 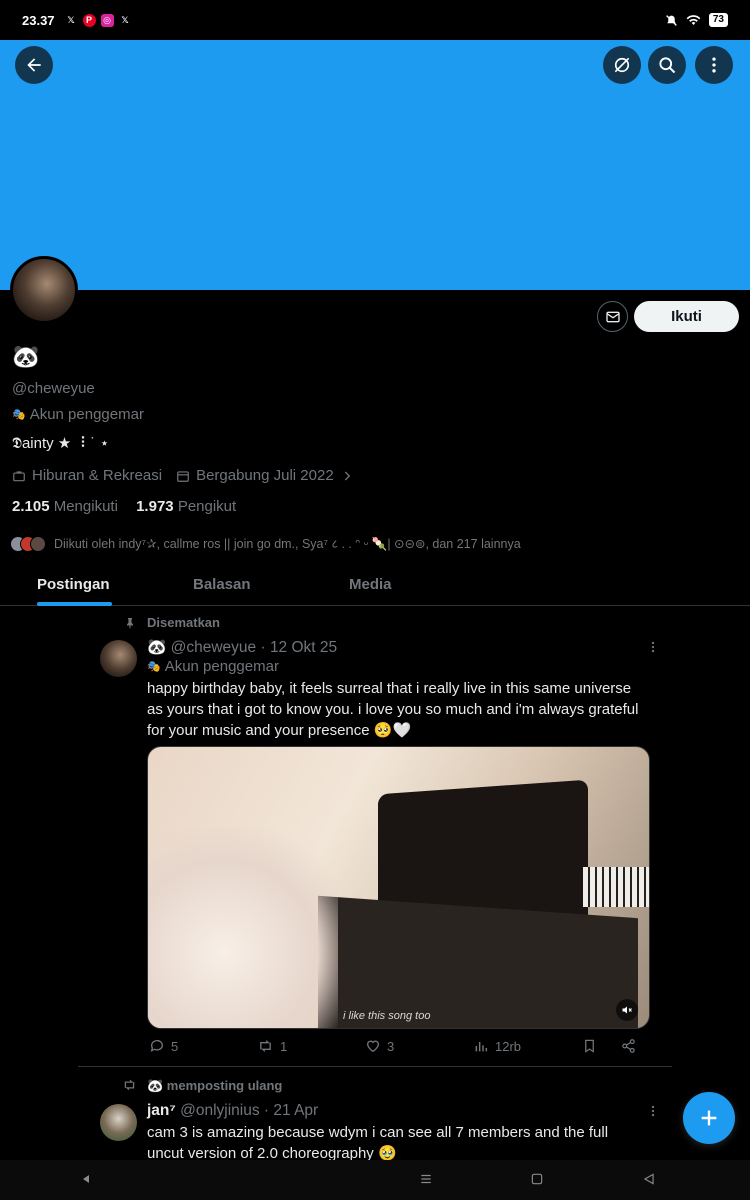 I want to click on tweet-actions: 5 1 3 12rb, so click(x=394, y=1048).